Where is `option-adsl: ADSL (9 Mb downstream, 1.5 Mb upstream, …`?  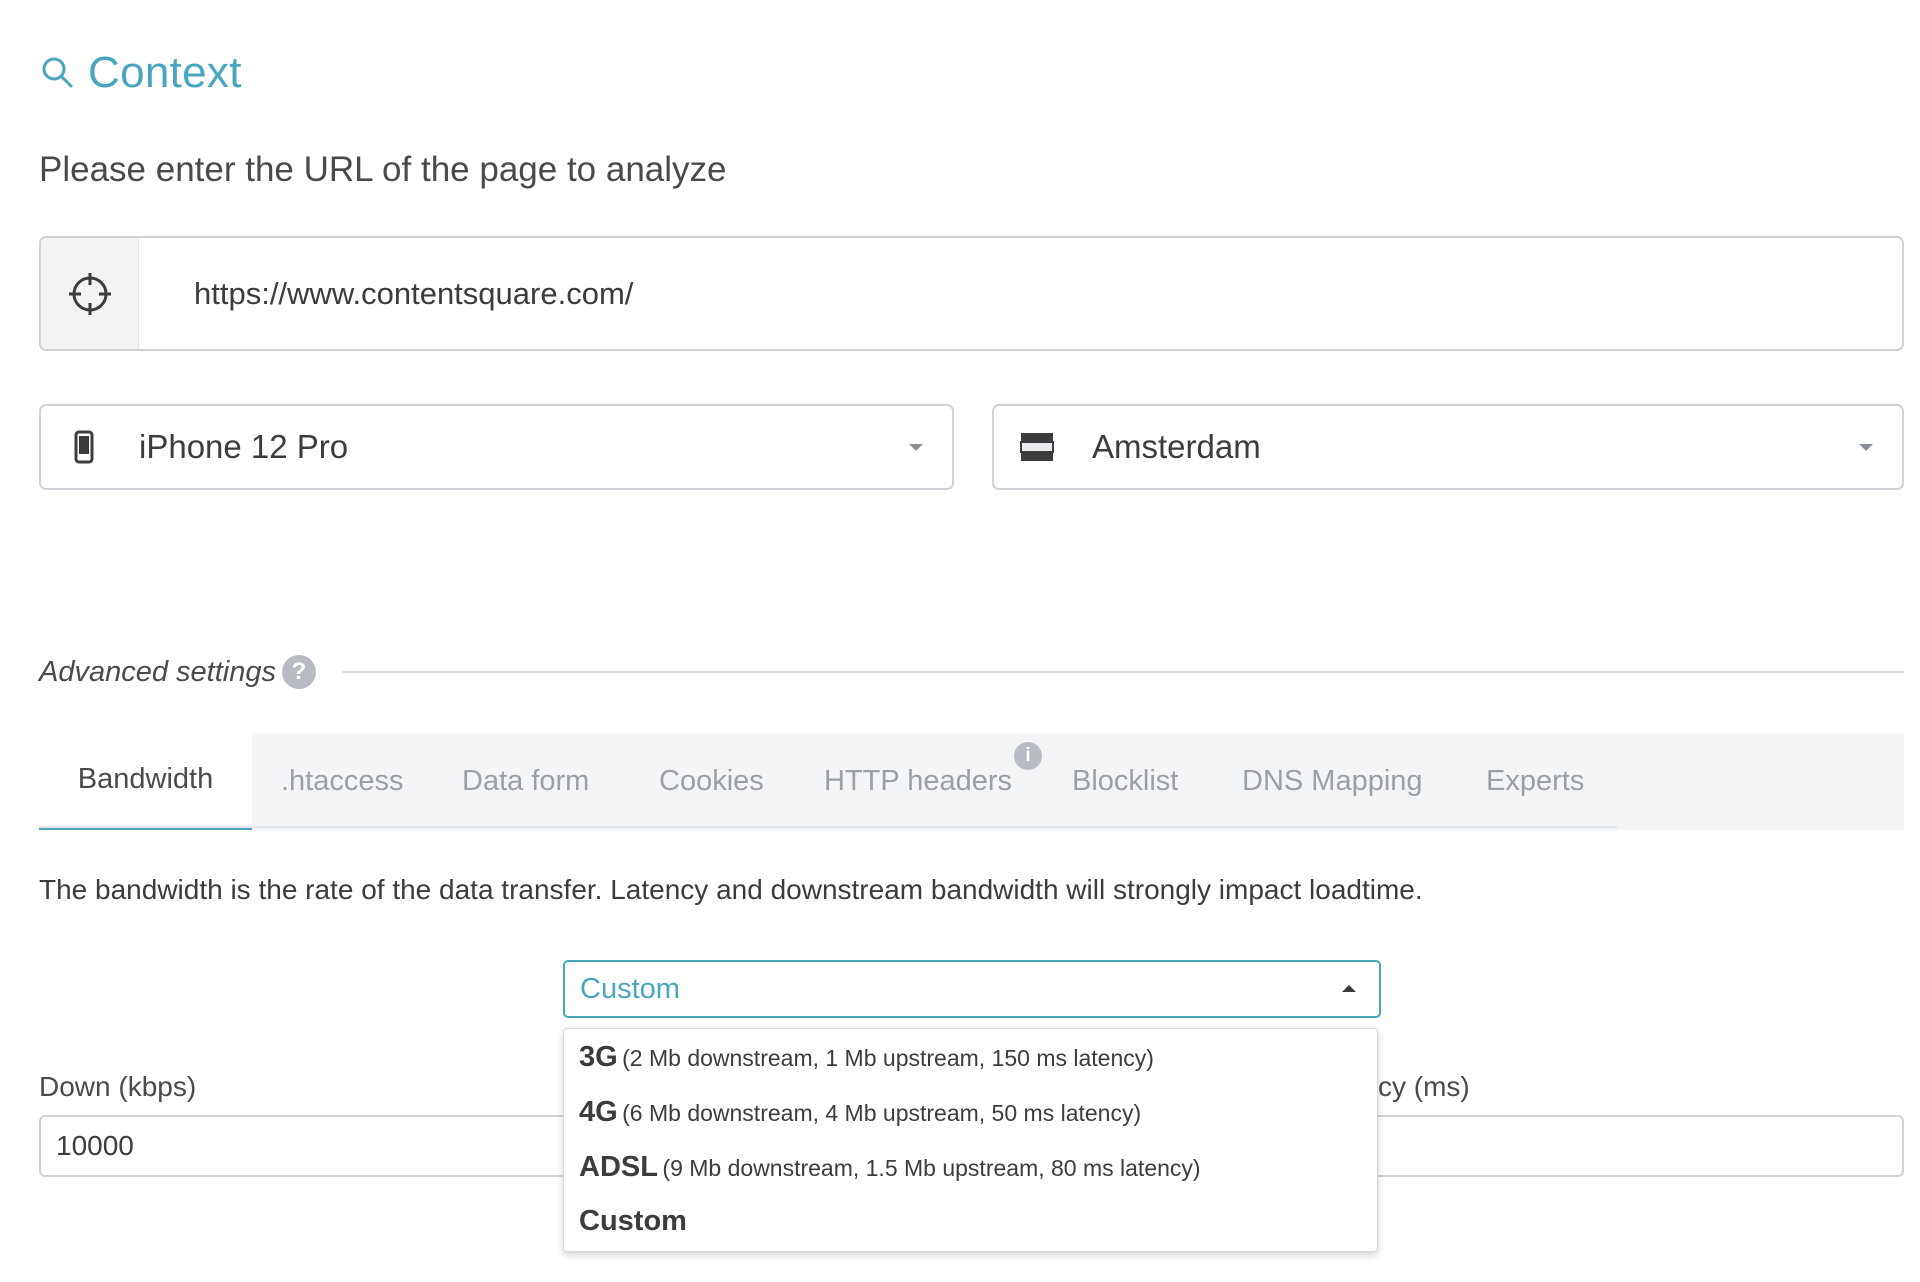 option-adsl: ADSL (9 Mb downstream, 1.5 Mb upstream, … is located at coordinates (890, 1167).